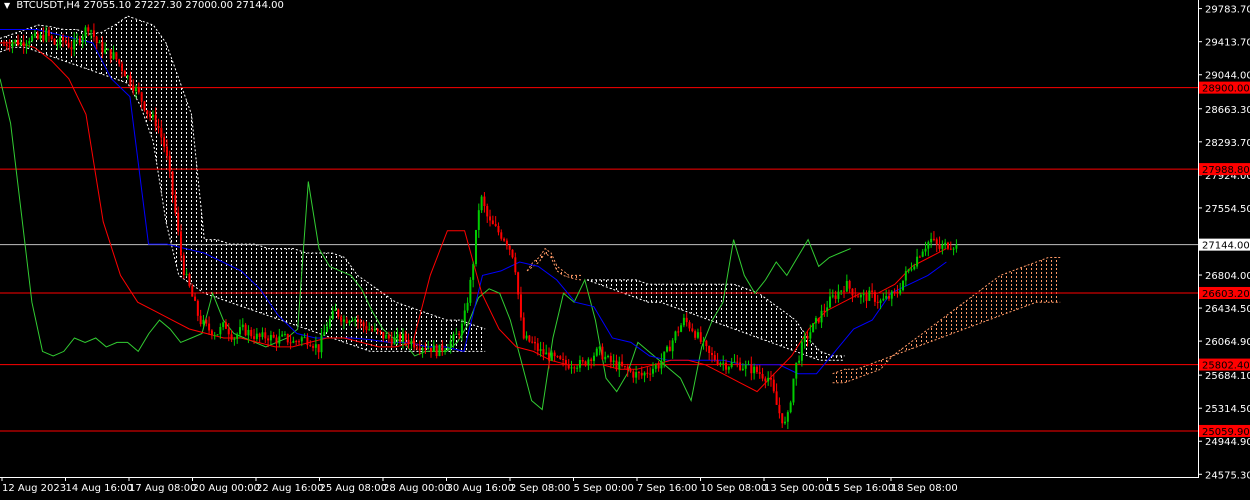 This screenshot has height=500, width=1250. Describe the element at coordinates (289, 488) in the screenshot. I see `time-tick-label: 22 Aug 16:00` at that location.